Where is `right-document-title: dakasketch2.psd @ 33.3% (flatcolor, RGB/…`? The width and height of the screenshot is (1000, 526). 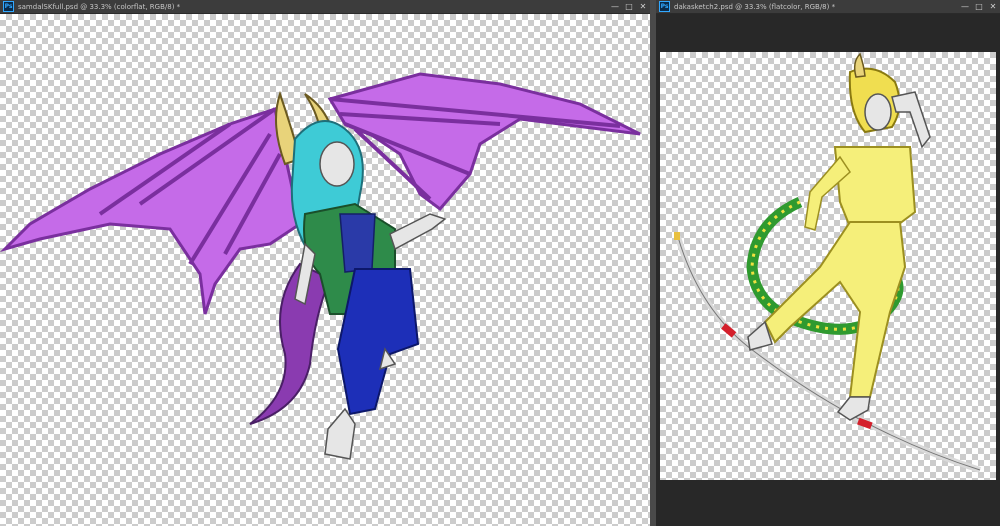
right-document-title: dakasketch2.psd @ 33.3% (flatcolor, RGB/… is located at coordinates (755, 6).